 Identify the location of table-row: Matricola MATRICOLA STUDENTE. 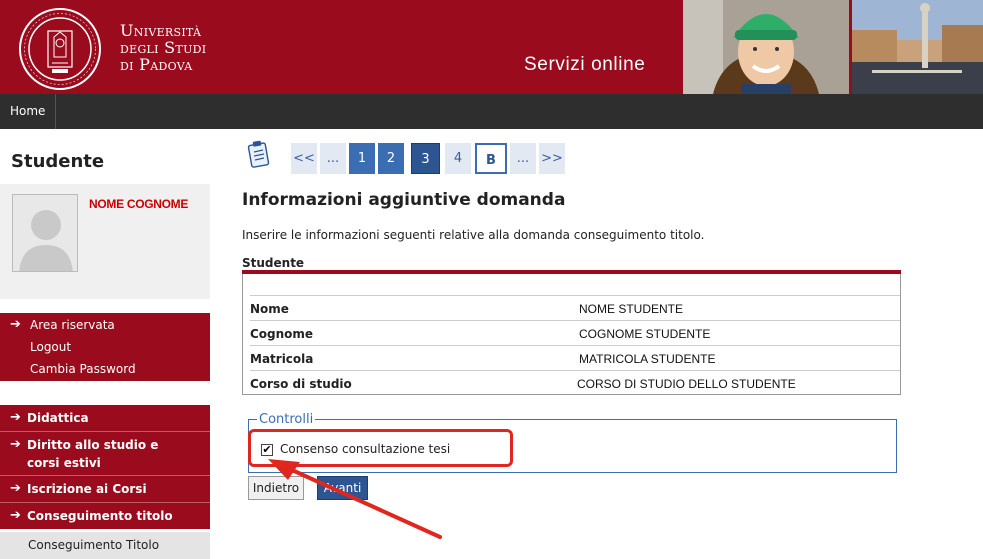
(575, 357).